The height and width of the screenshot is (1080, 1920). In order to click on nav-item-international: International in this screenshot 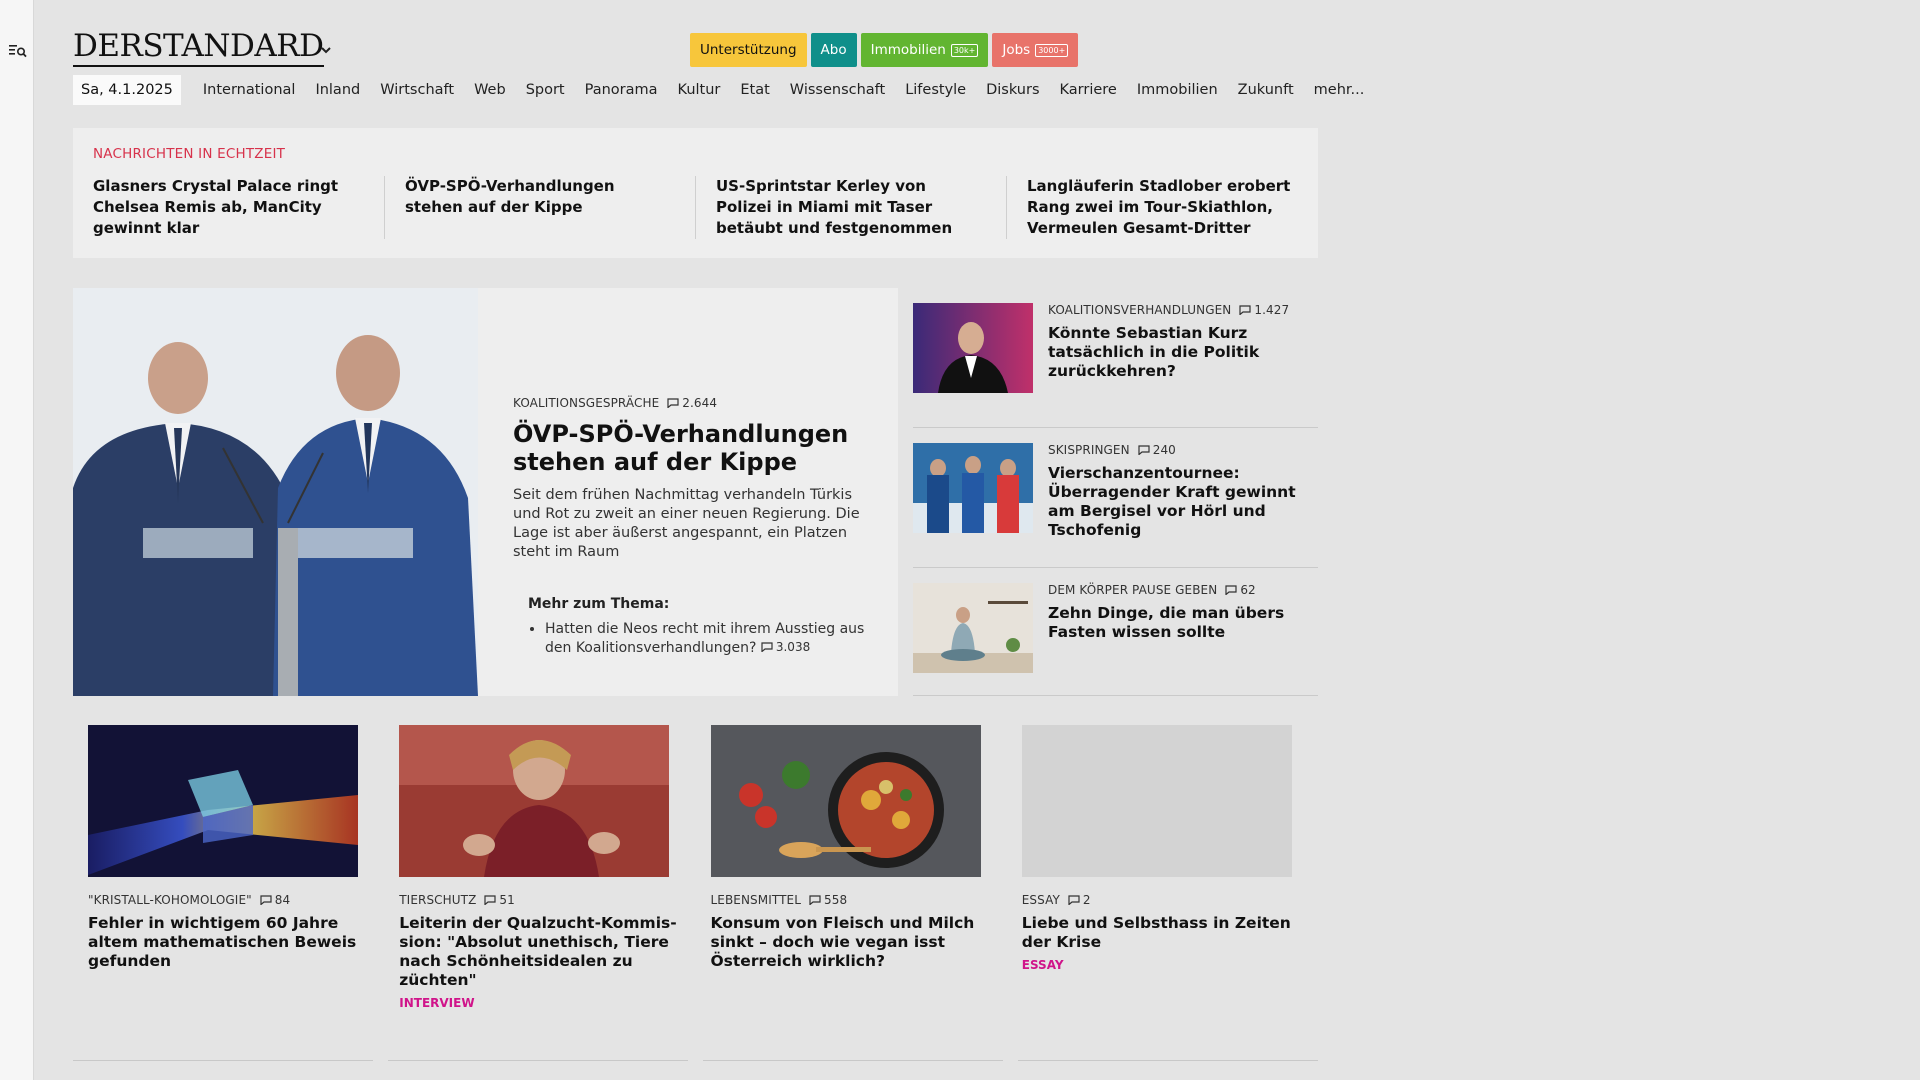, I will do `click(249, 90)`.